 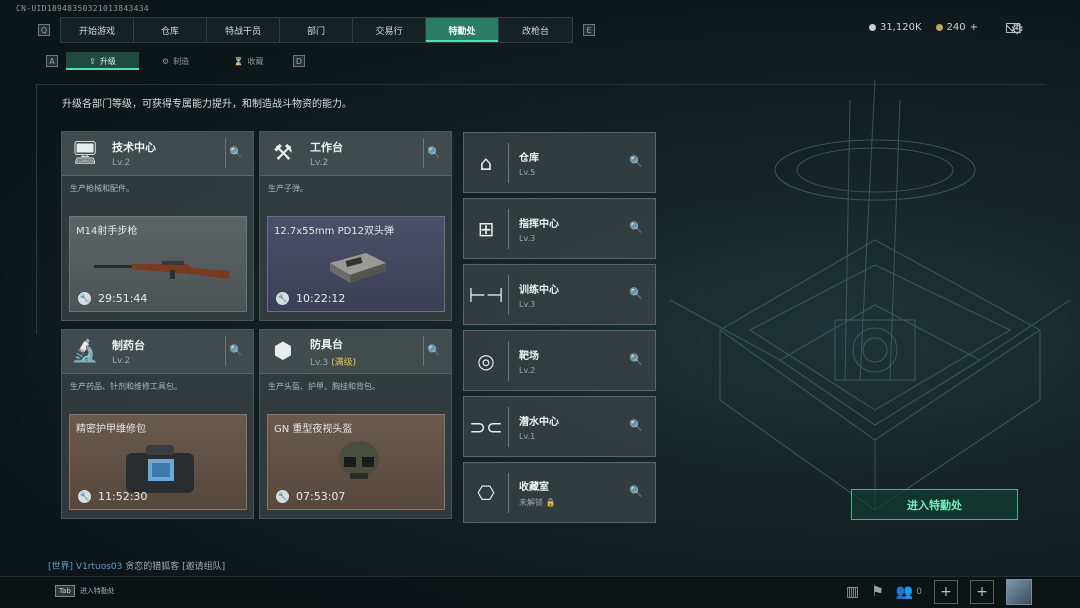 What do you see at coordinates (559, 360) in the screenshot?
I see `facility-shooting-range: ◎ 靶场 Lv.2 🔍` at bounding box center [559, 360].